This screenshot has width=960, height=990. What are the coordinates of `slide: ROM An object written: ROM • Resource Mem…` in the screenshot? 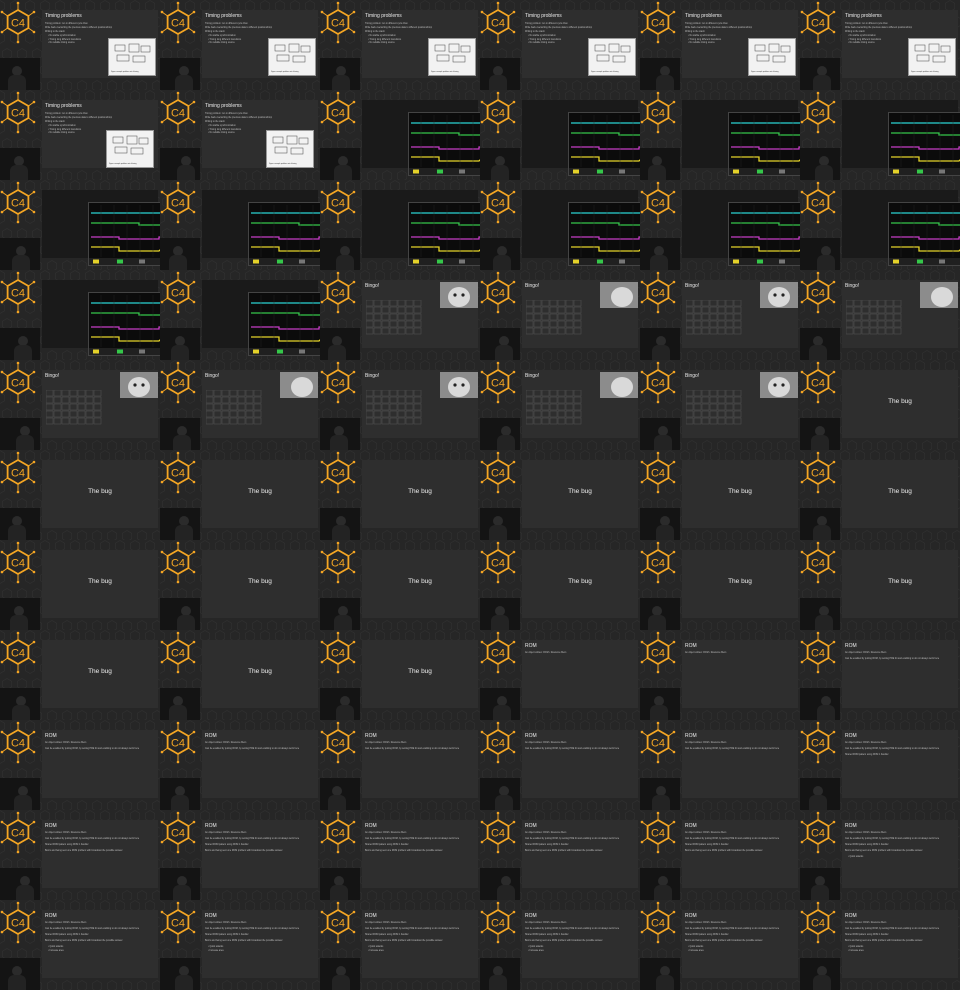 It's located at (420, 944).